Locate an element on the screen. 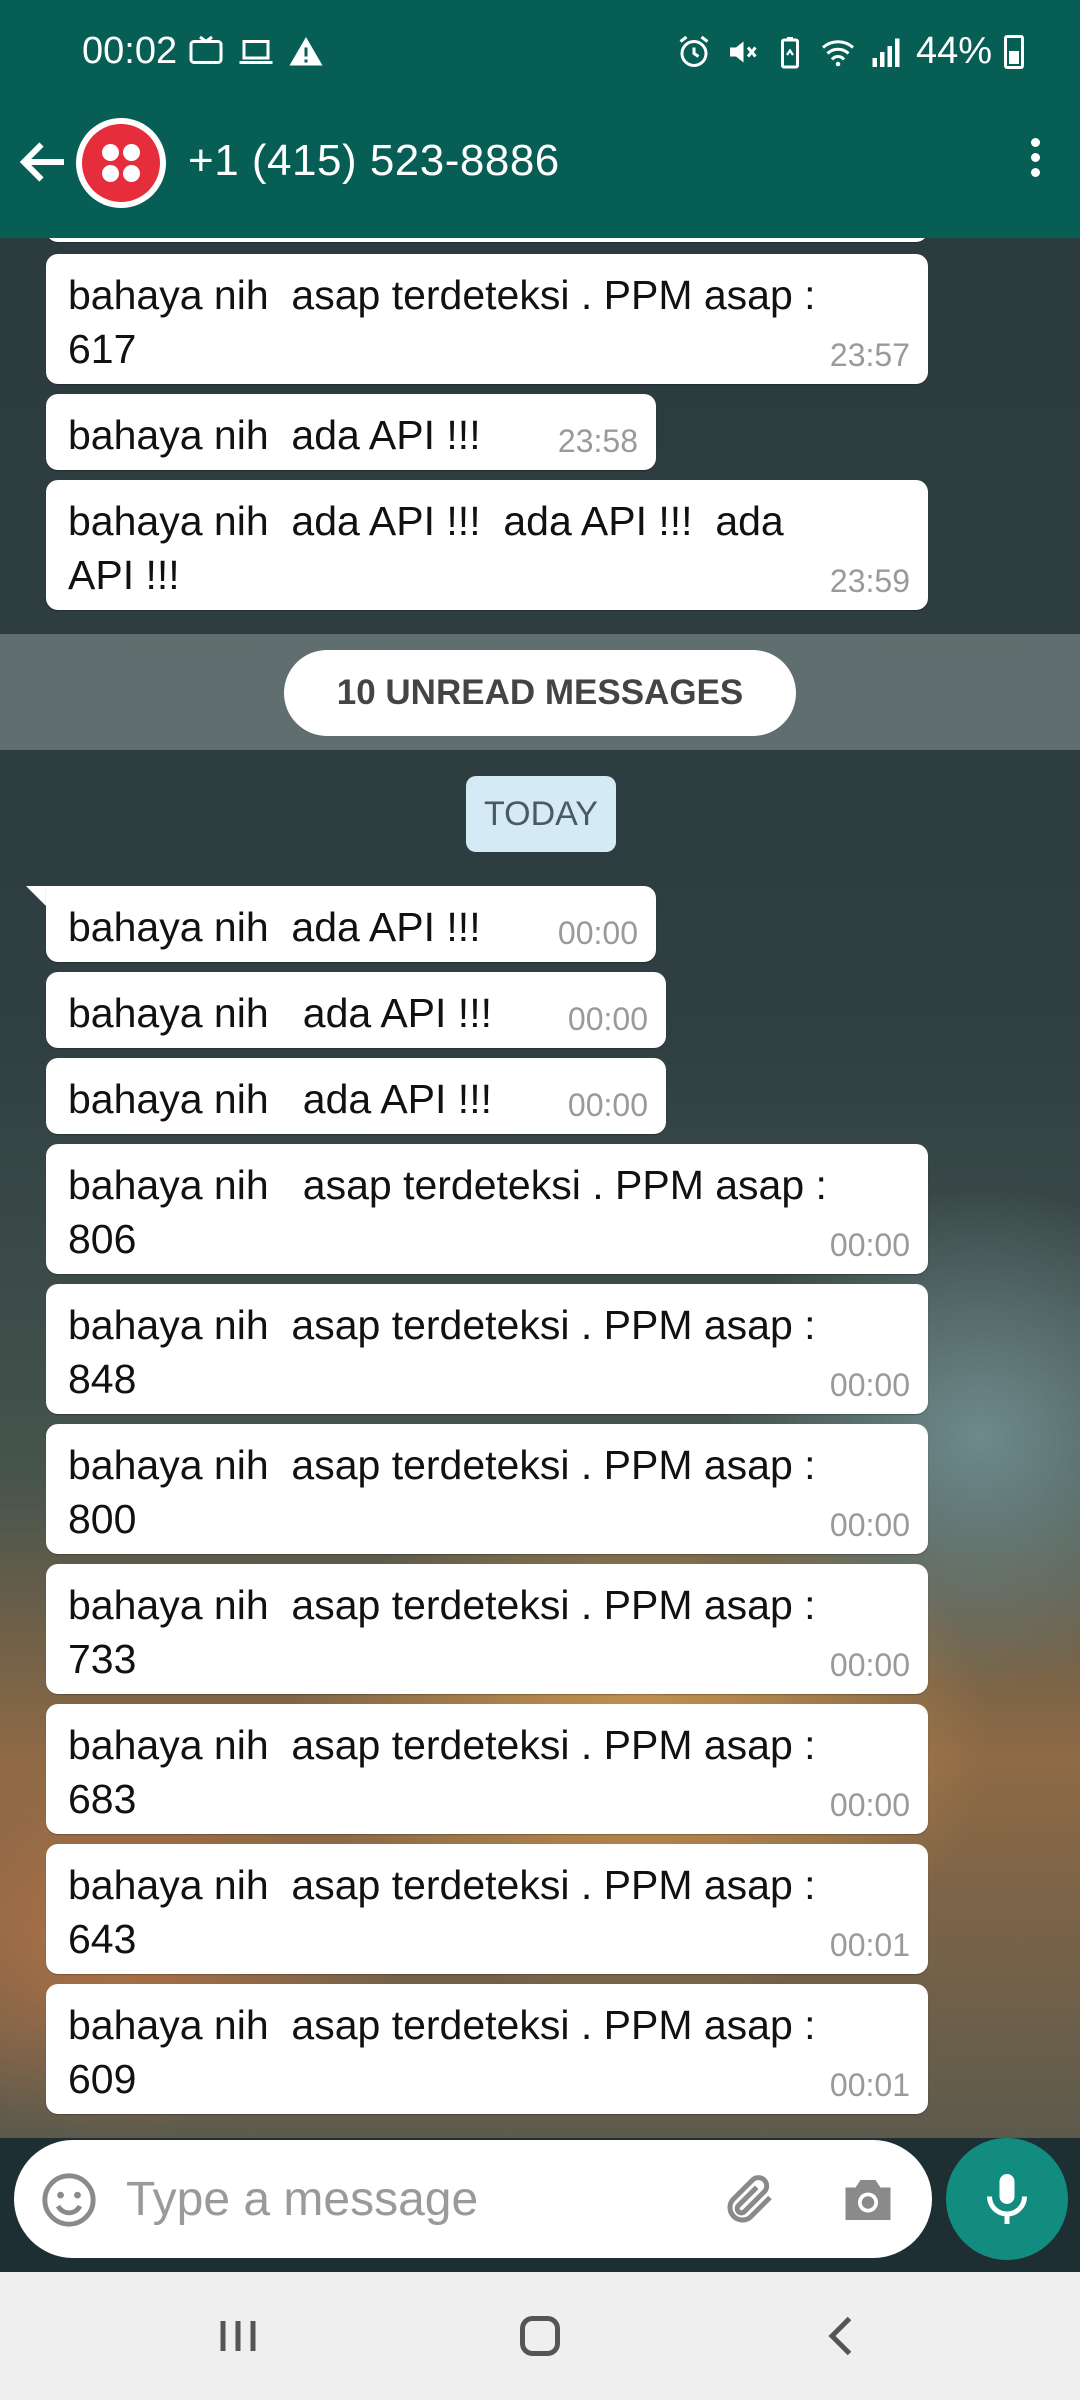 The width and height of the screenshot is (1080, 2400). back-arrow-icon is located at coordinates (44, 162).